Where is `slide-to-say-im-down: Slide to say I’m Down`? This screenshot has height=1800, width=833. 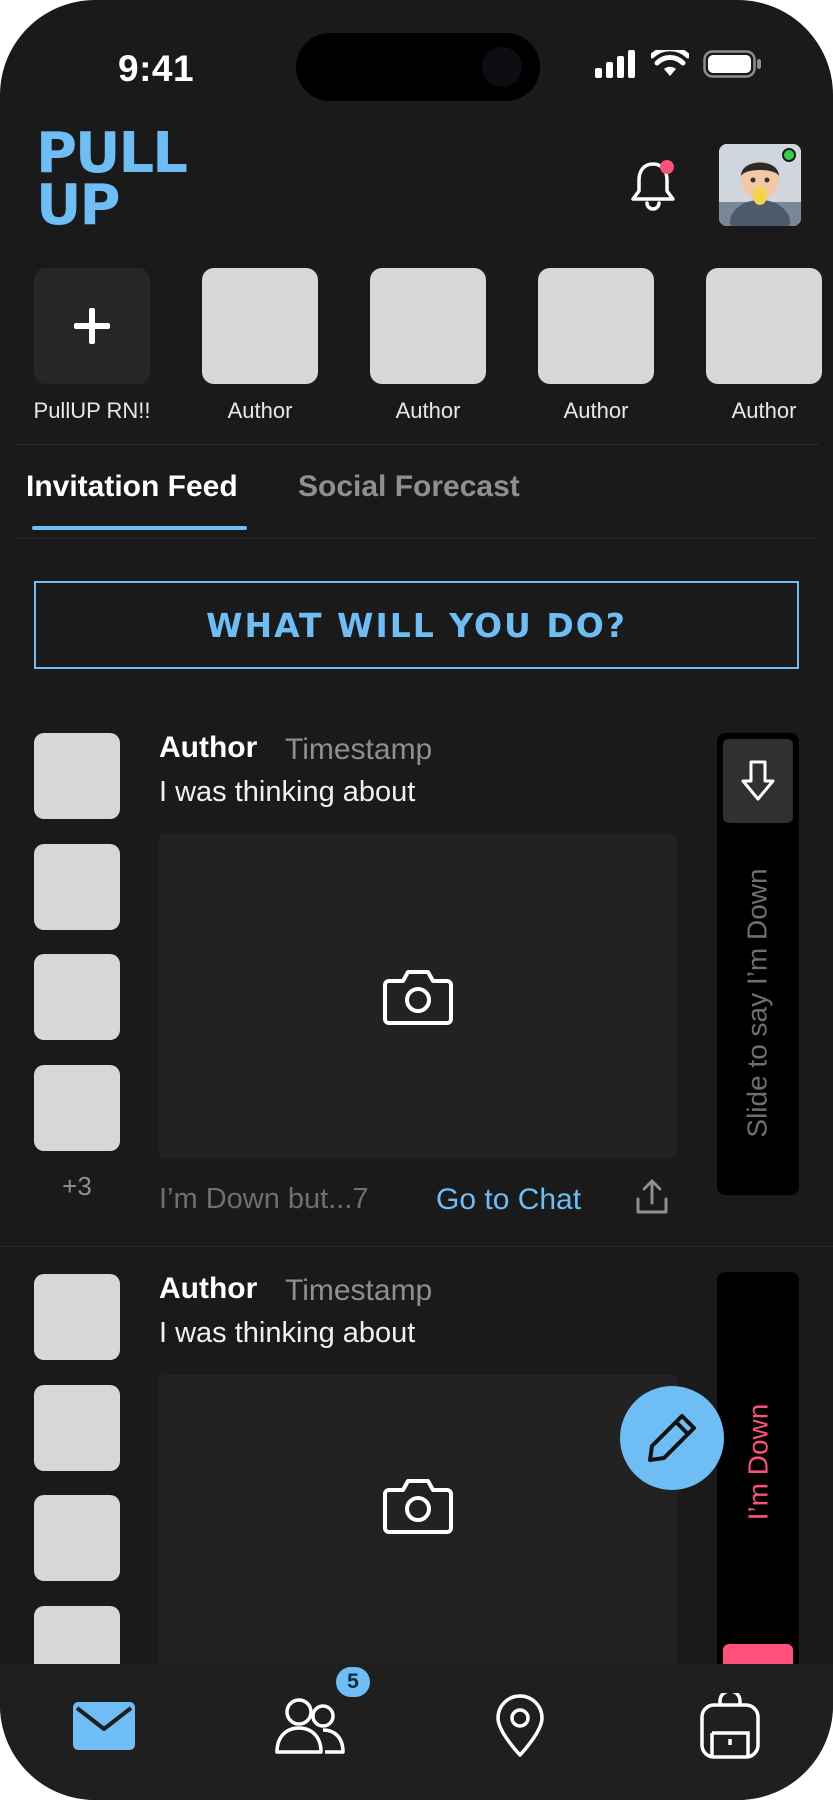
slide-to-say-im-down: Slide to say I’m Down is located at coordinates (758, 964).